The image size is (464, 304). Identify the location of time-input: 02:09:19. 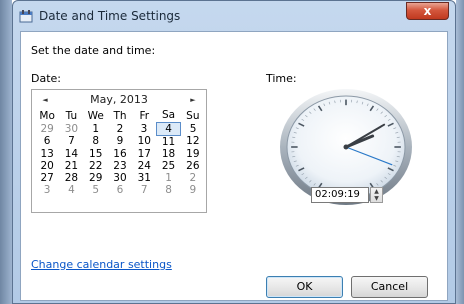
(340, 195).